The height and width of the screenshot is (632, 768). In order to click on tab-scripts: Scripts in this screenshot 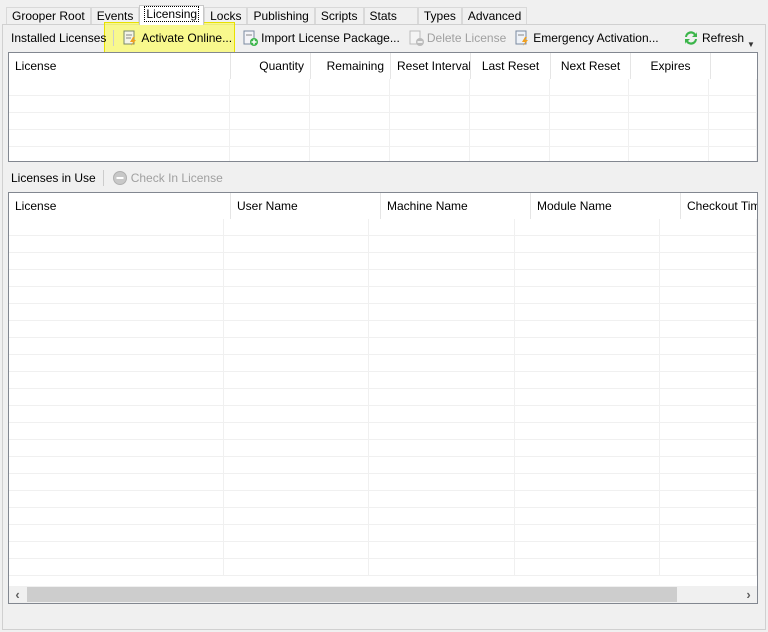, I will do `click(339, 16)`.